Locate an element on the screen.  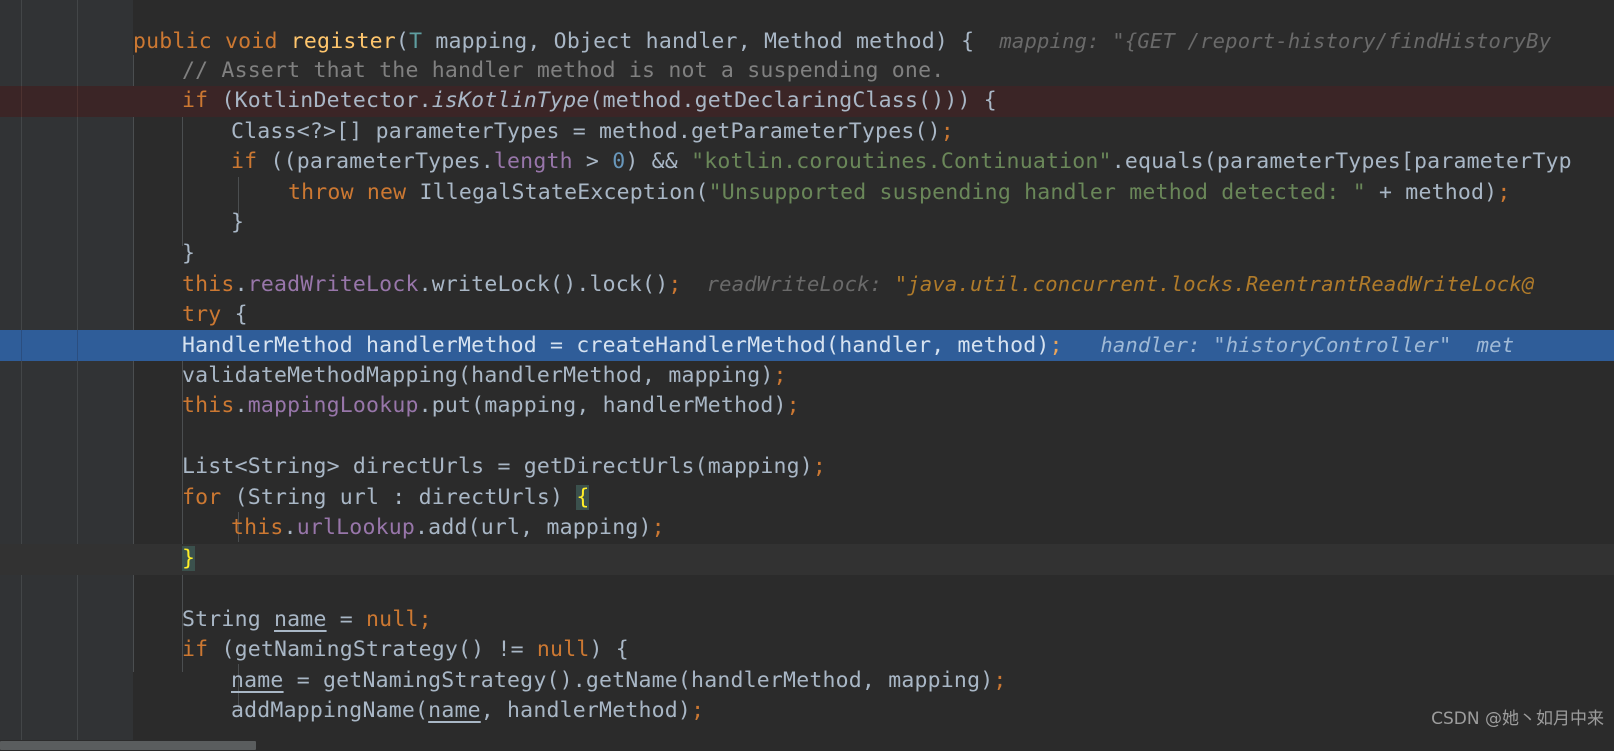
token-expr: (getNamingStrategy() != is located at coordinates (372, 649).